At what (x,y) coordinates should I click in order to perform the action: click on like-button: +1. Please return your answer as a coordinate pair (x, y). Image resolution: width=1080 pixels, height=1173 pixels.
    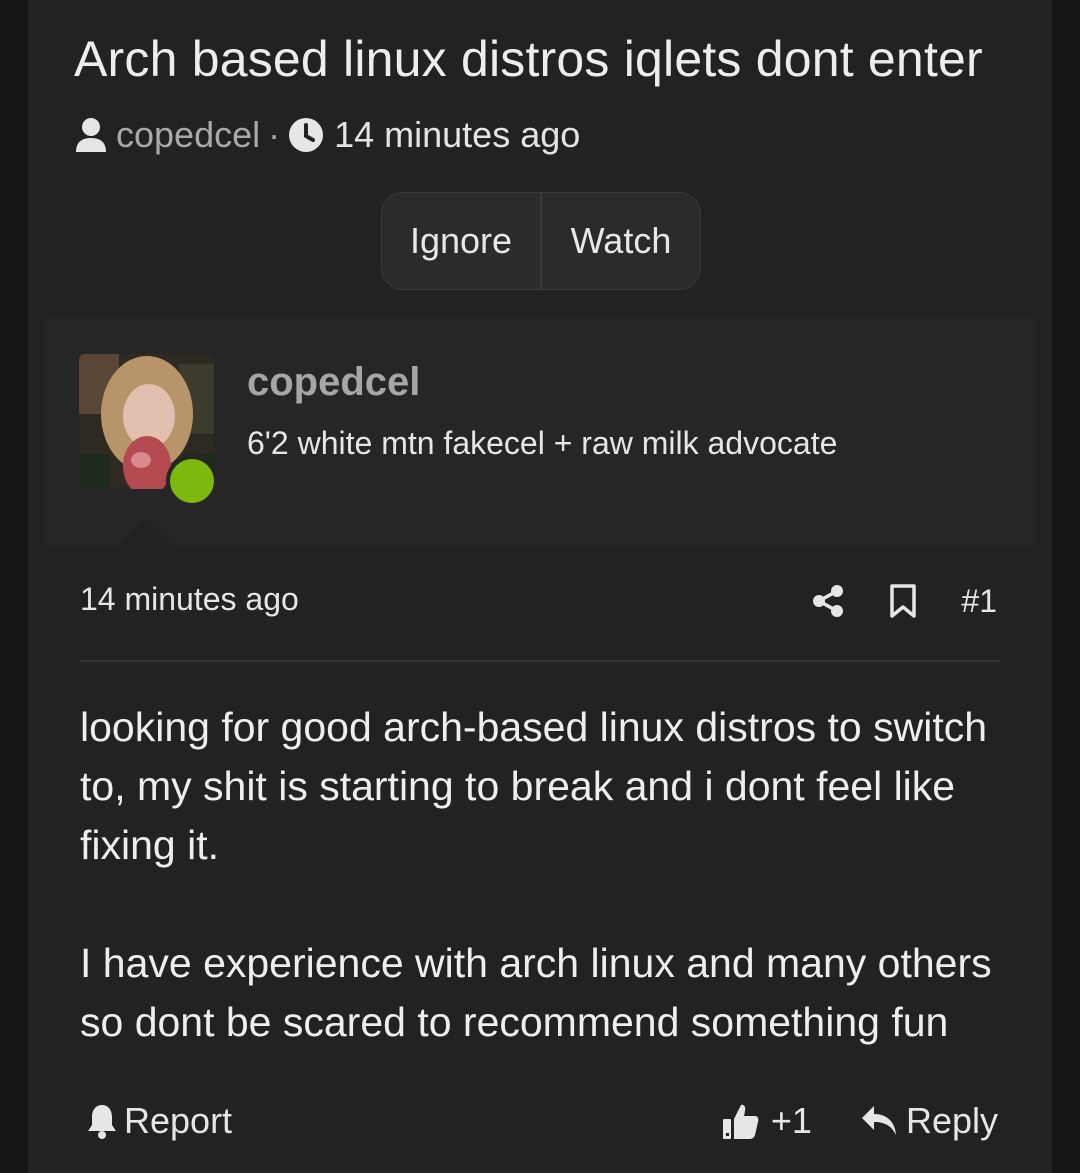
    Looking at the image, I should click on (766, 1121).